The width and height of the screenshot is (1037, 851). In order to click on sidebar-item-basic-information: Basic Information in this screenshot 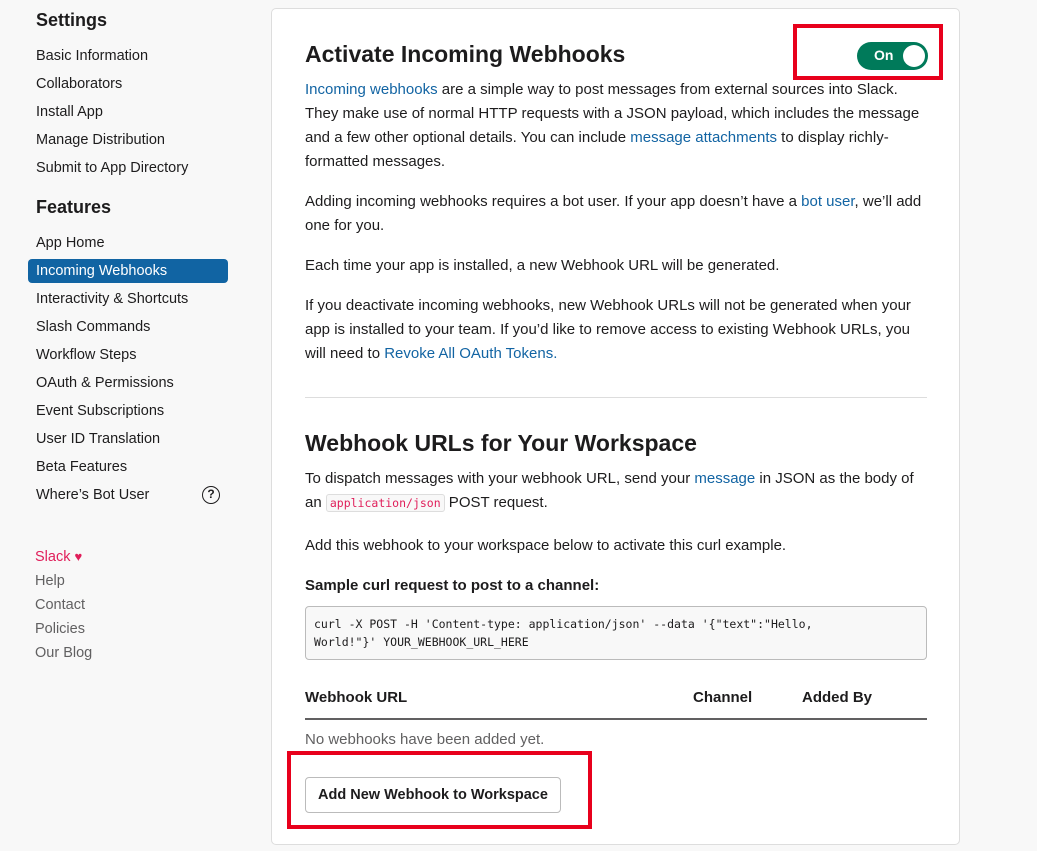, I will do `click(128, 56)`.